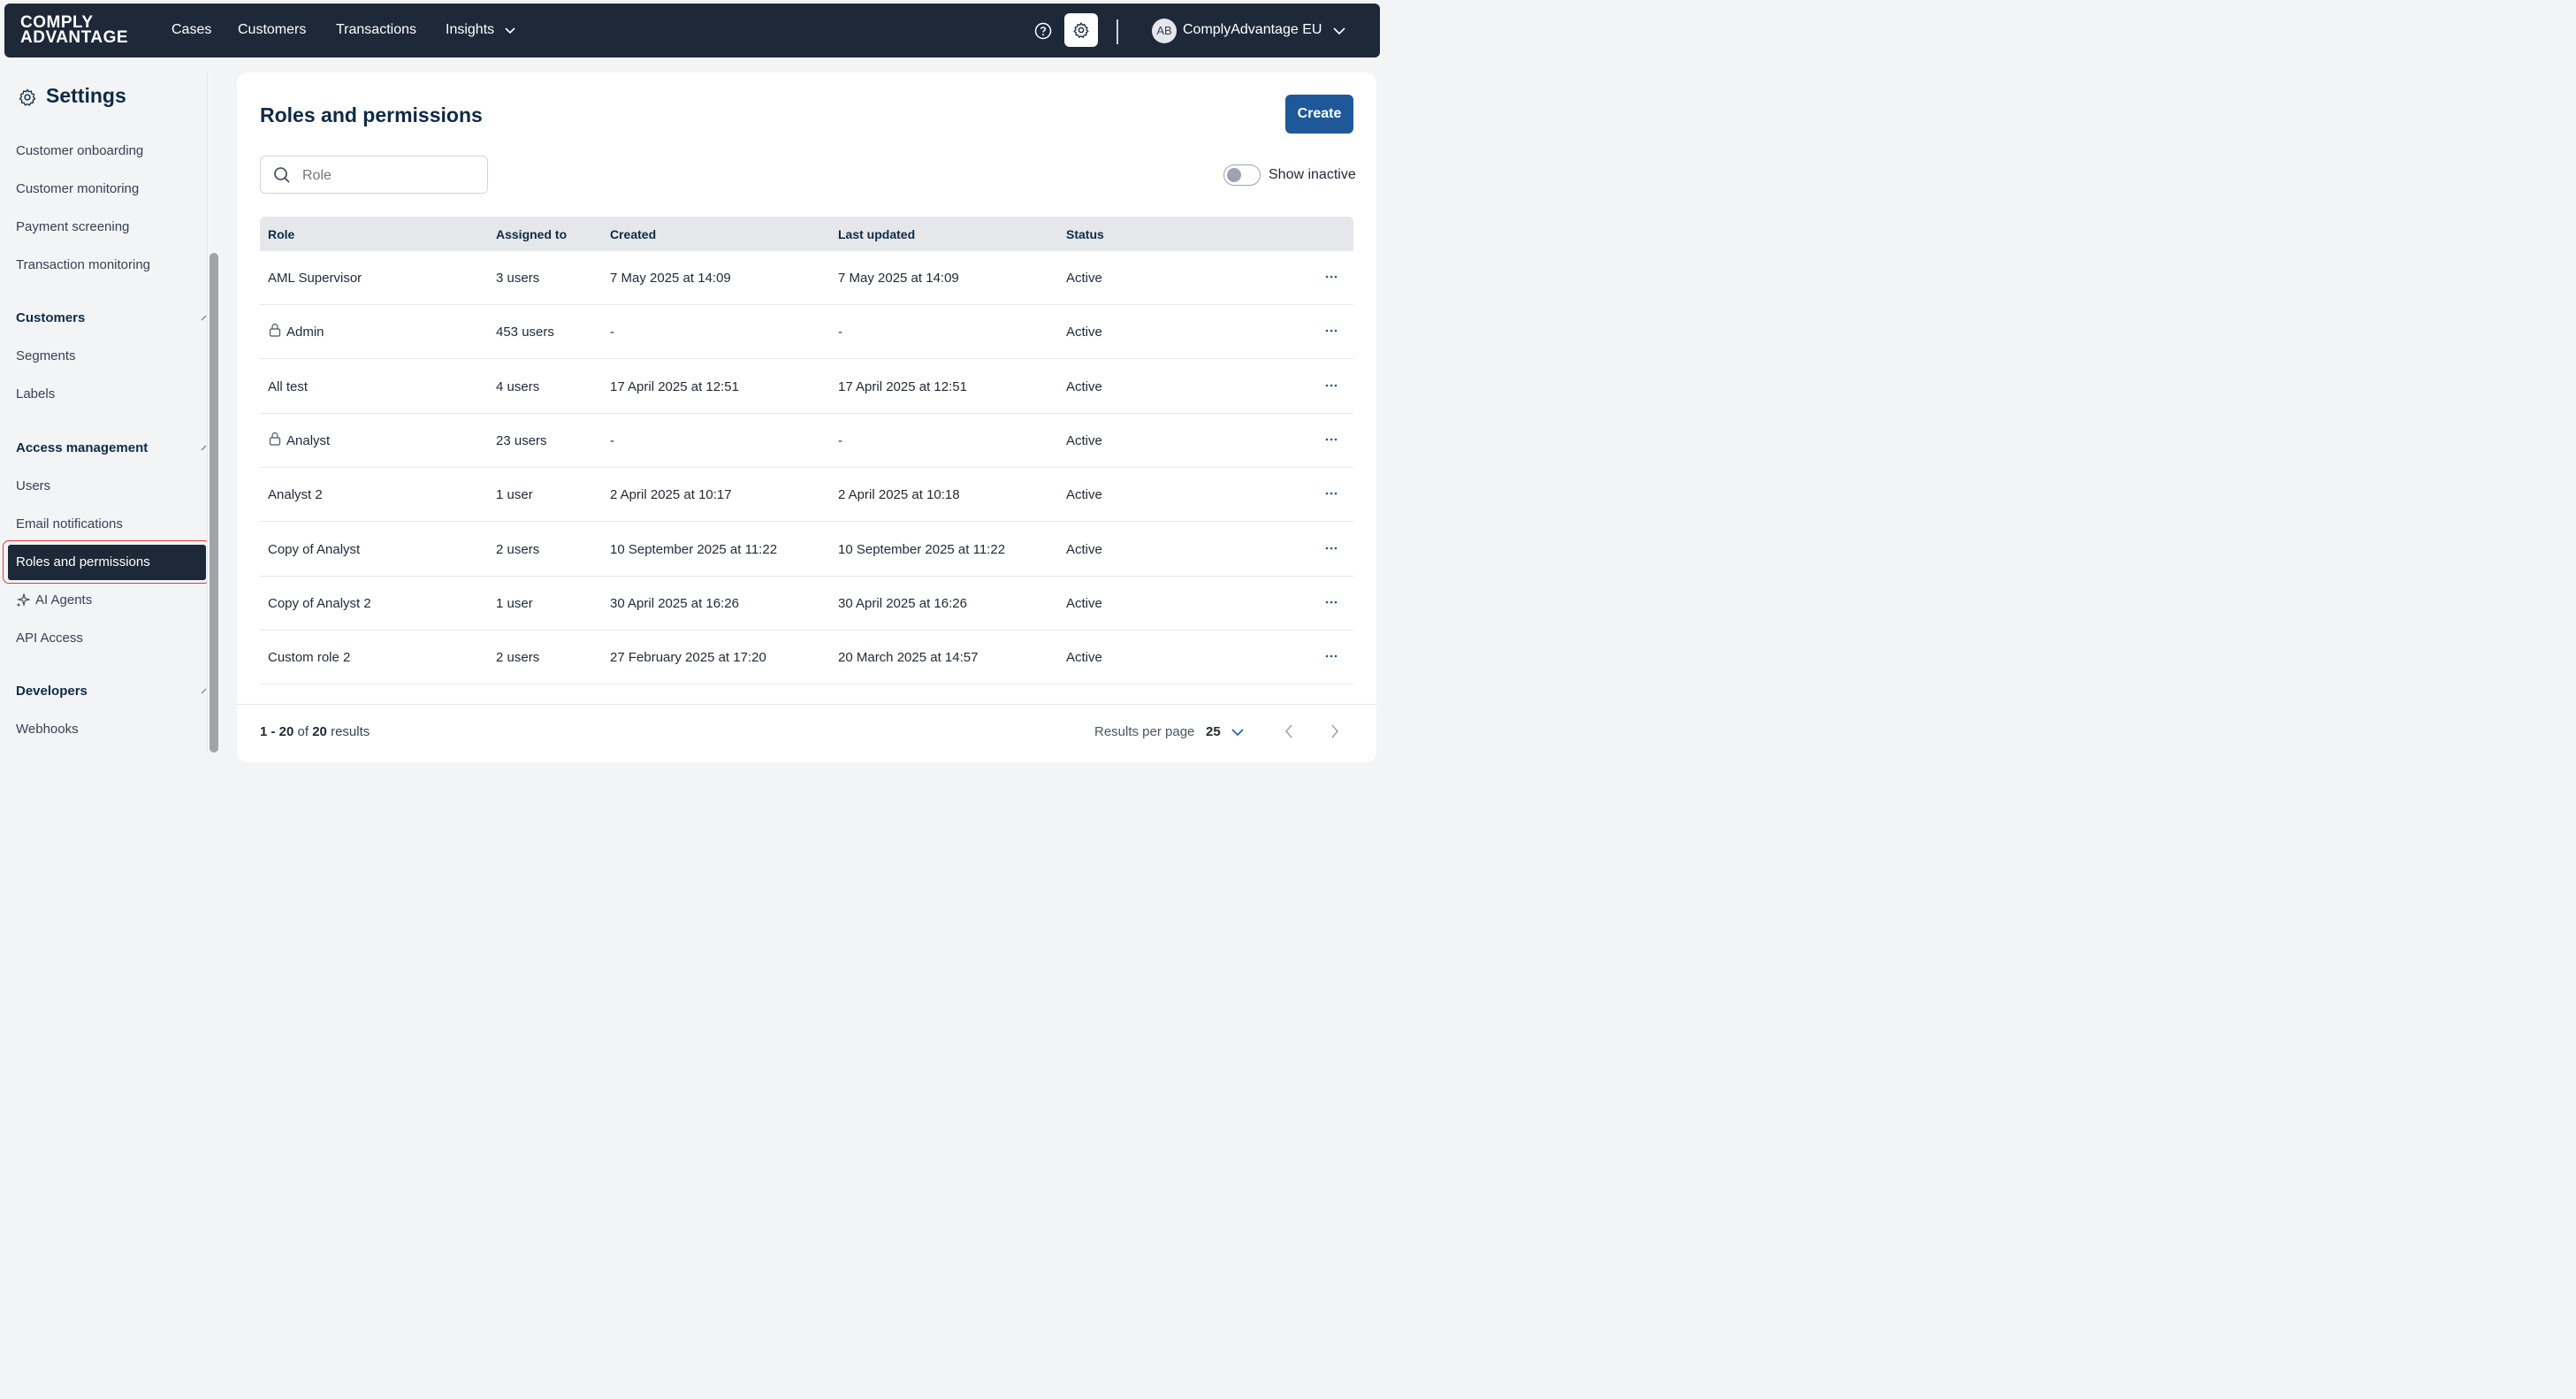 The image size is (2576, 1399). I want to click on settings-title: Settings, so click(86, 95).